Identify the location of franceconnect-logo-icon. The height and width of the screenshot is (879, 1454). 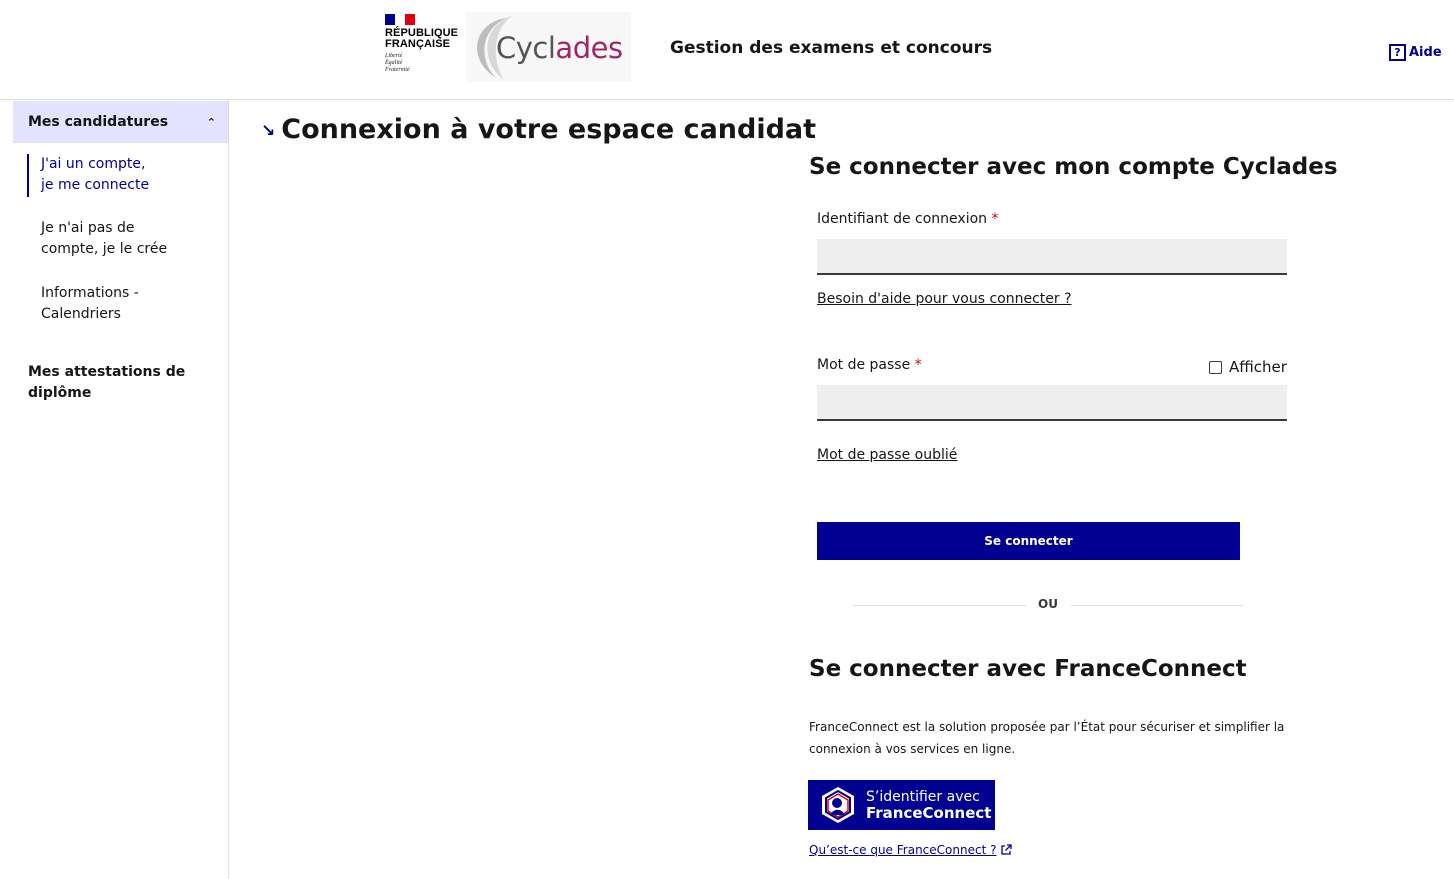
(838, 805).